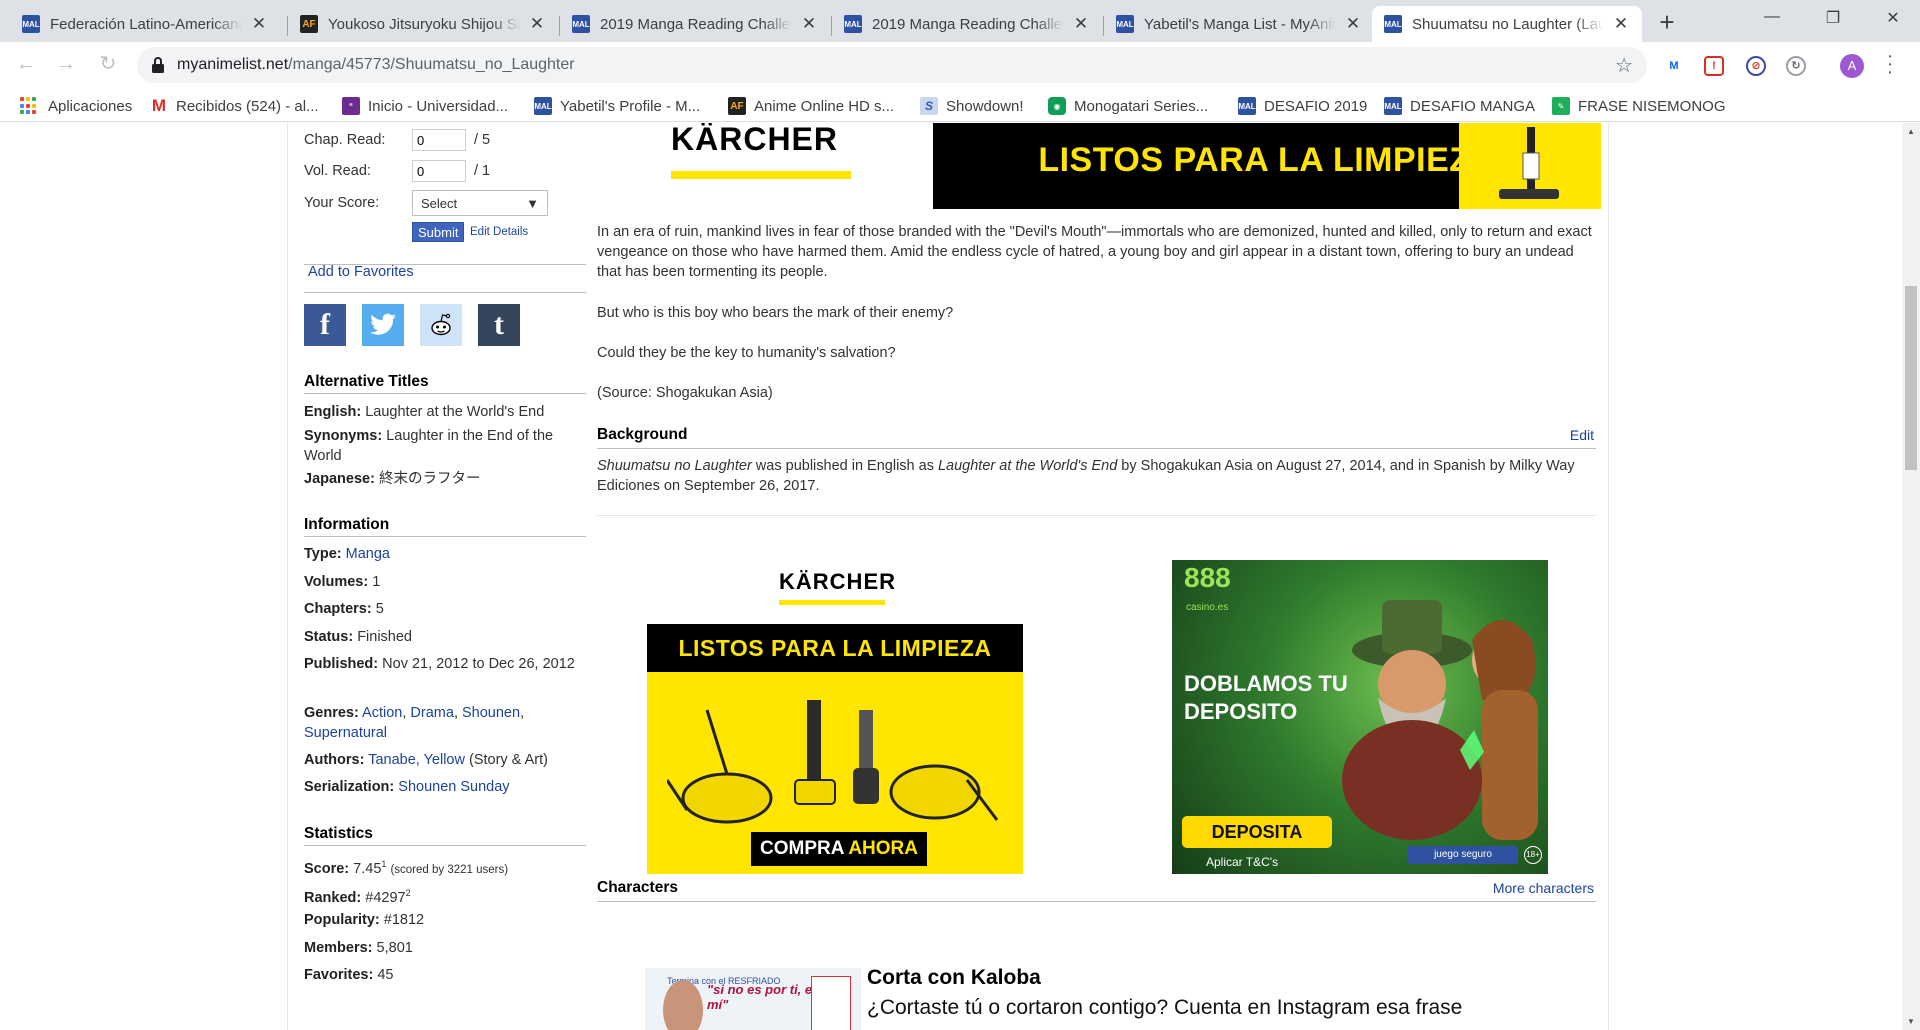 This screenshot has height=1030, width=1920. Describe the element at coordinates (1207, 607) in the screenshot. I see `casino-domain: casino.es` at that location.